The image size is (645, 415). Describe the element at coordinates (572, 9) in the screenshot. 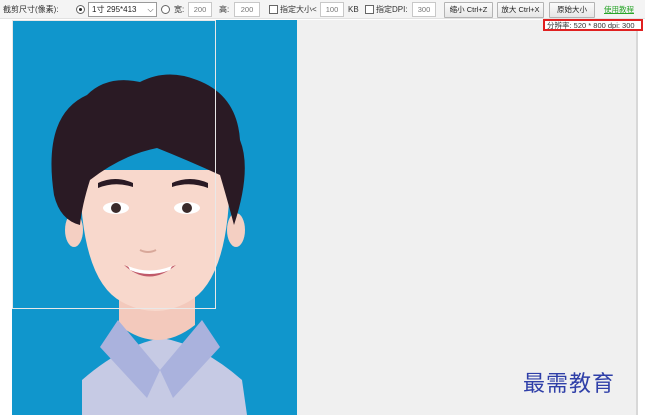

I see `original-size-button: 原始大小` at that location.